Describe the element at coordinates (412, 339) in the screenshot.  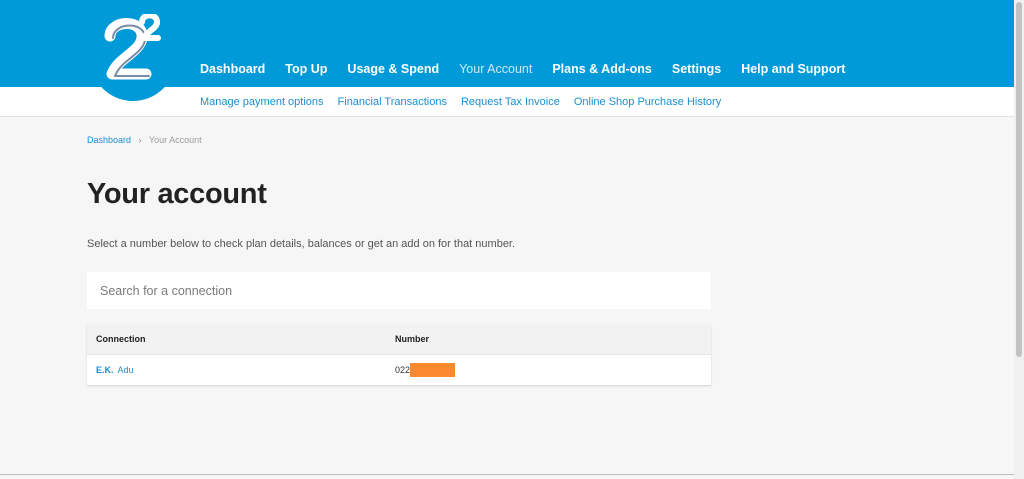
I see `column-header-number: Number` at that location.